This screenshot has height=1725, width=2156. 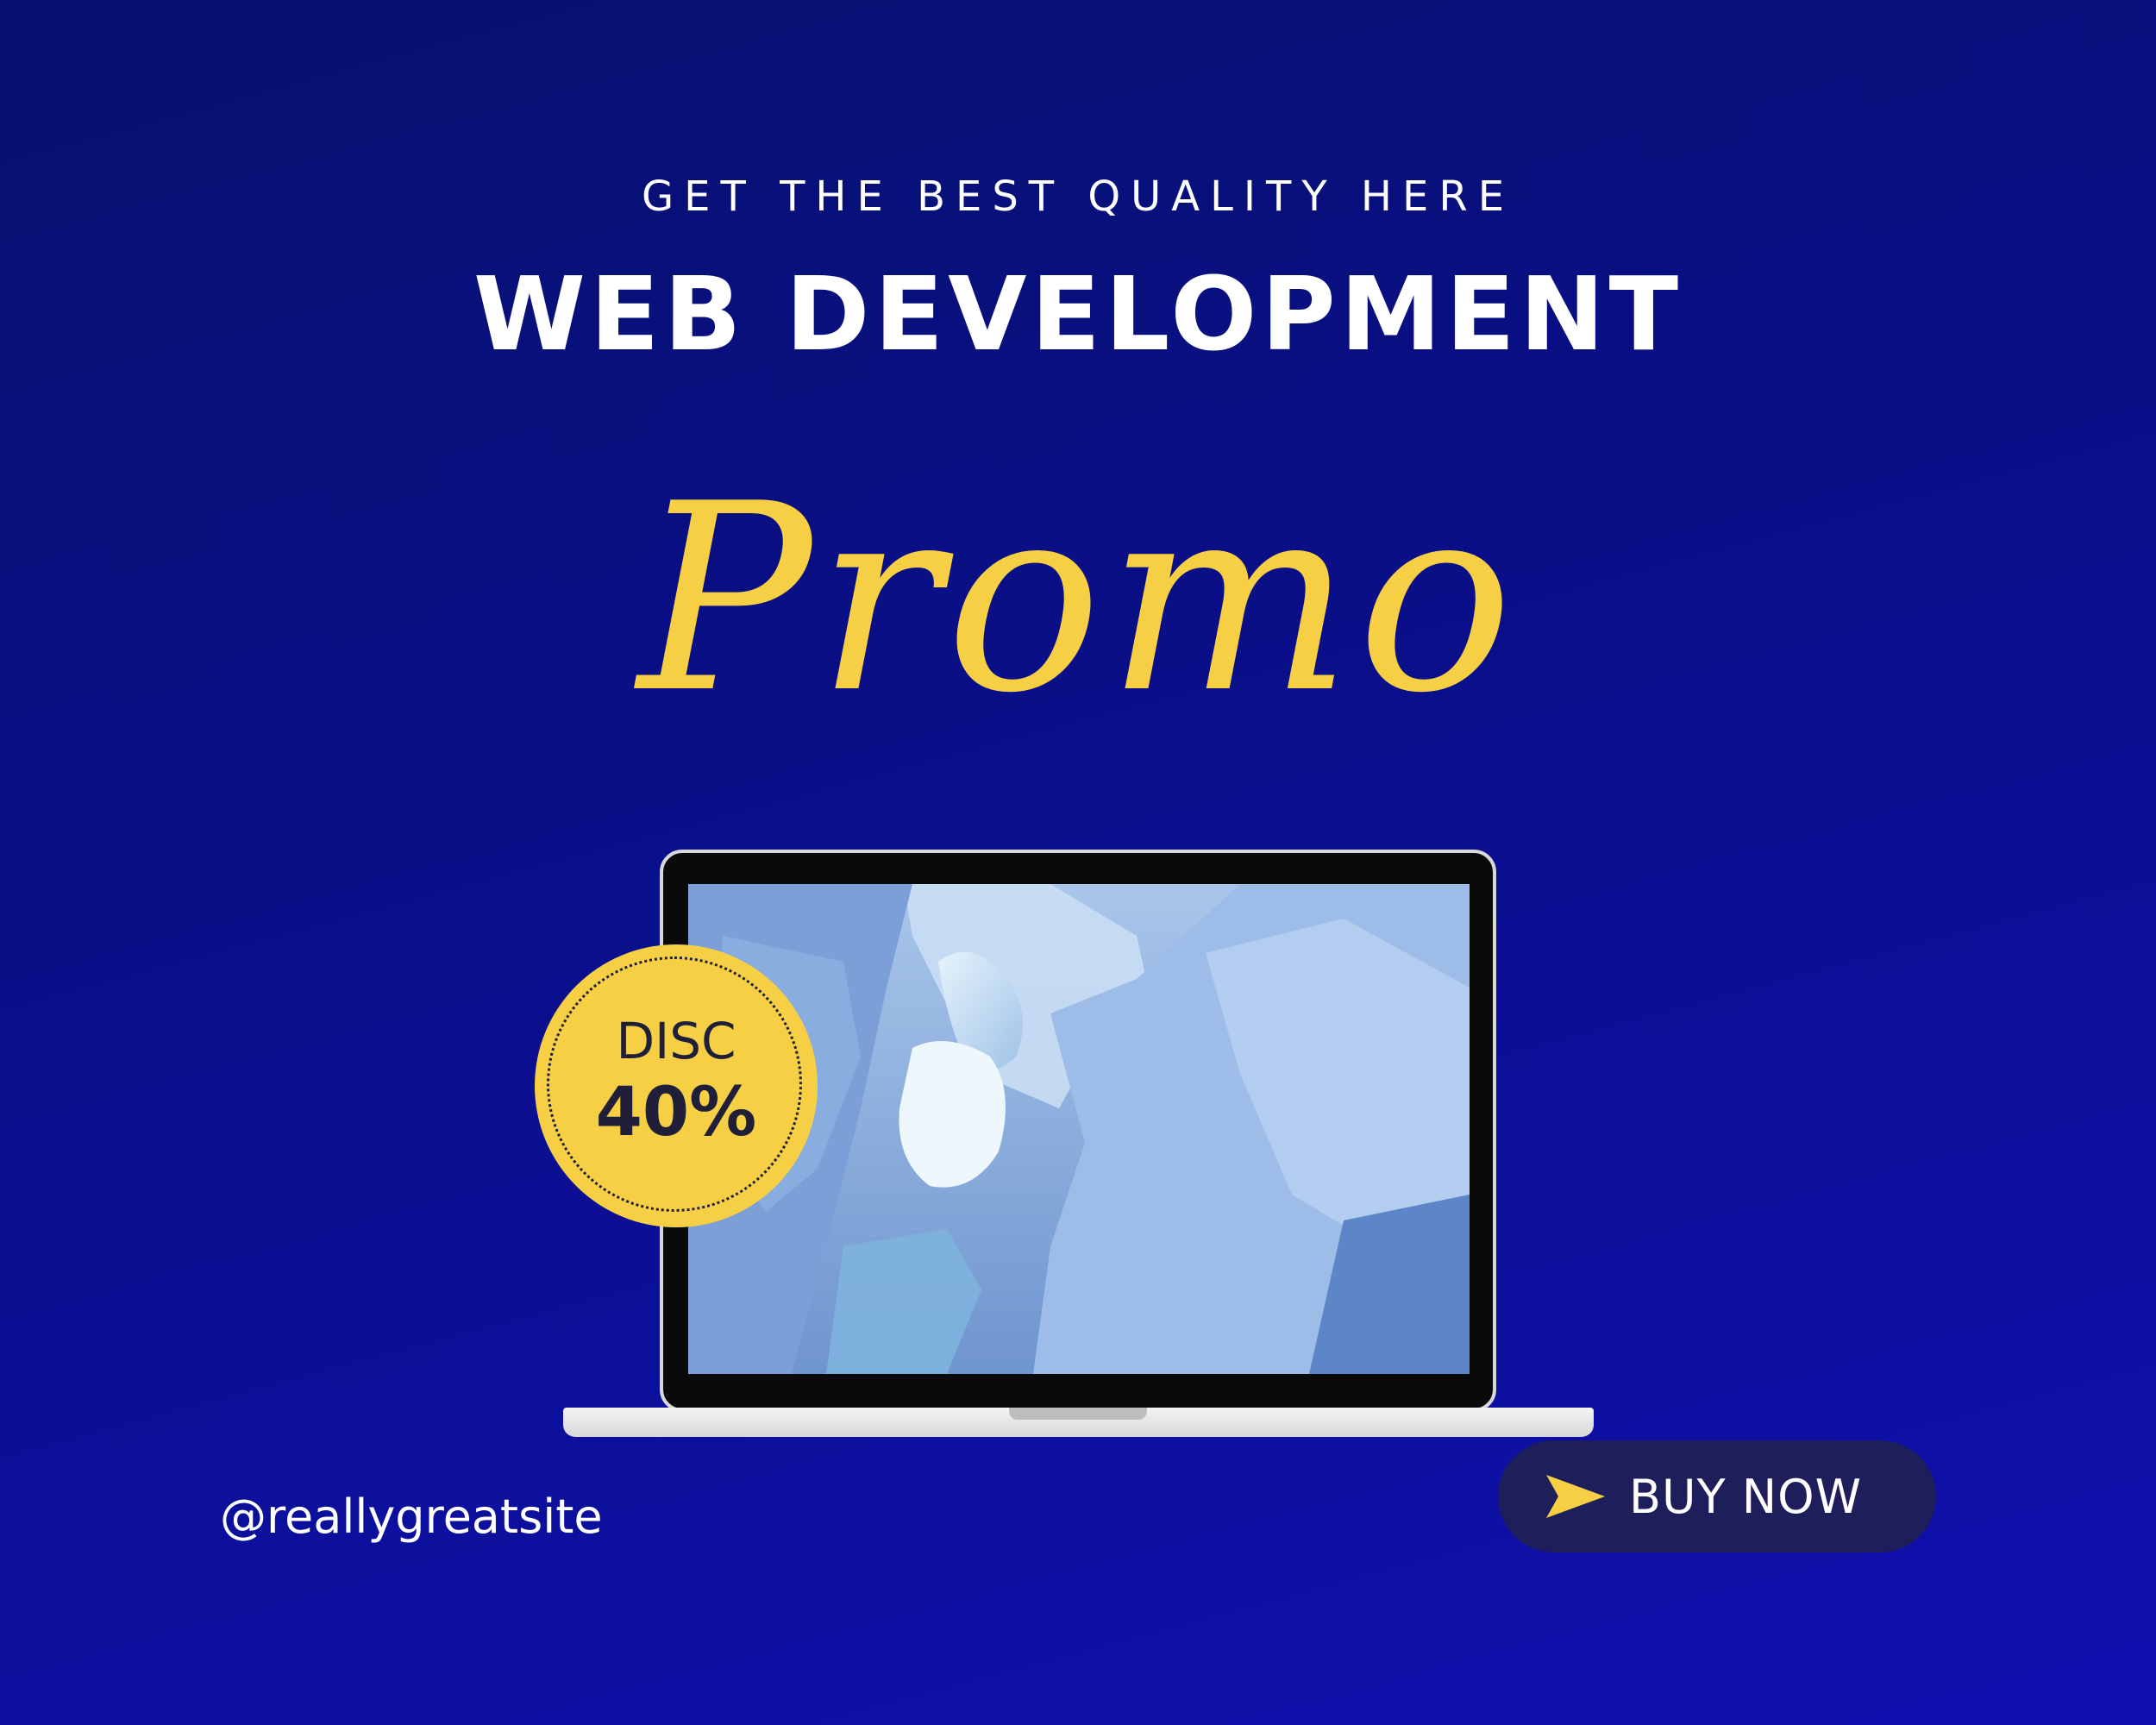 What do you see at coordinates (676, 1113) in the screenshot?
I see `badge-value: 40%` at bounding box center [676, 1113].